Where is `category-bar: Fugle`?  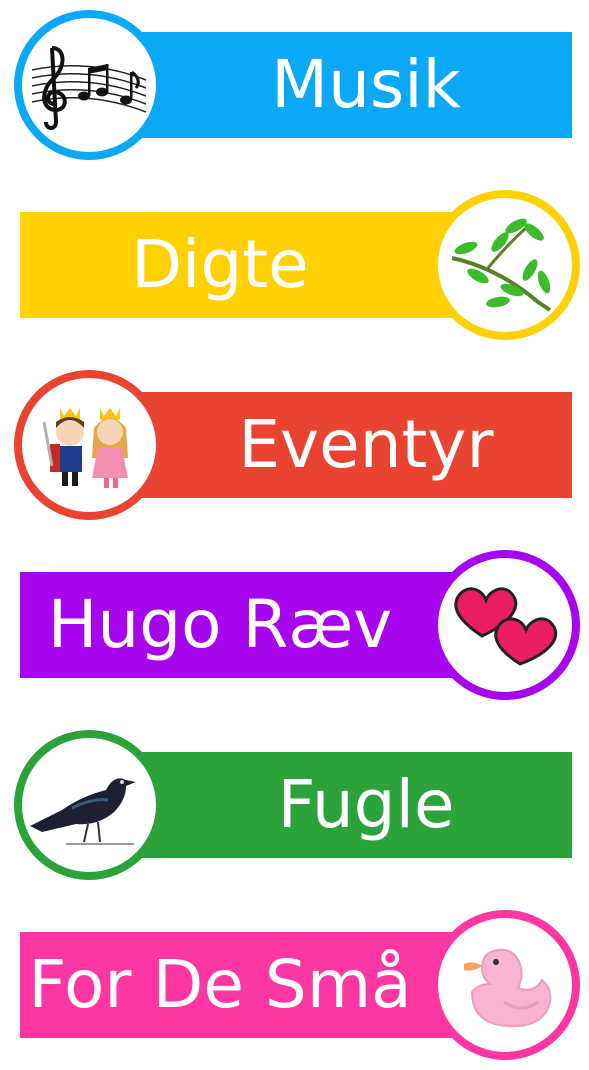
category-bar: Fugle is located at coordinates (346, 805).